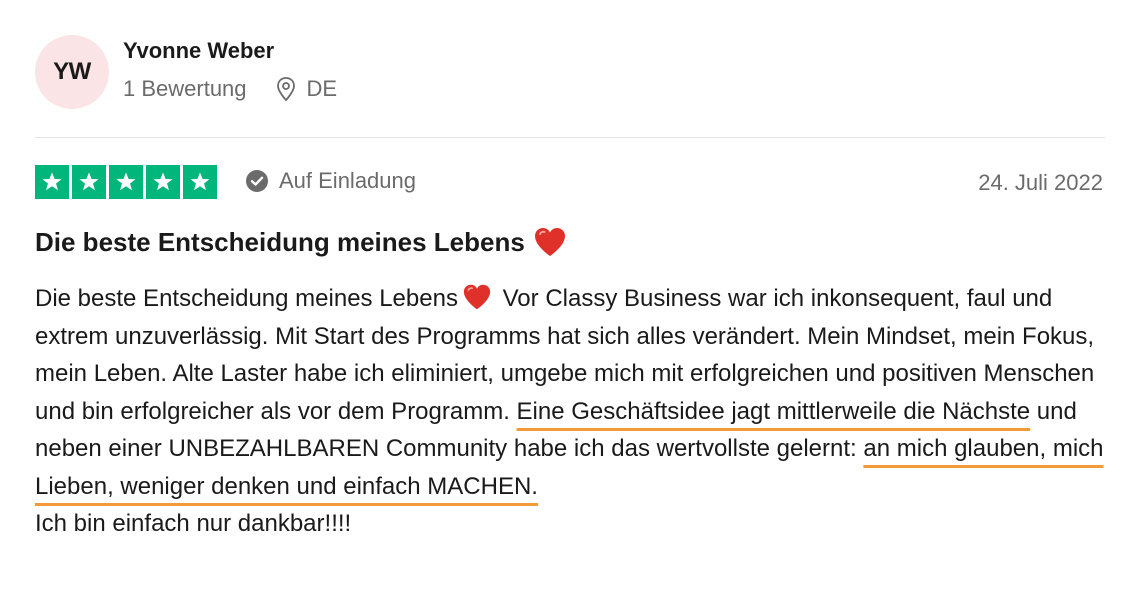 This screenshot has width=1136, height=598. Describe the element at coordinates (72, 72) in the screenshot. I see `avatar: YW` at that location.